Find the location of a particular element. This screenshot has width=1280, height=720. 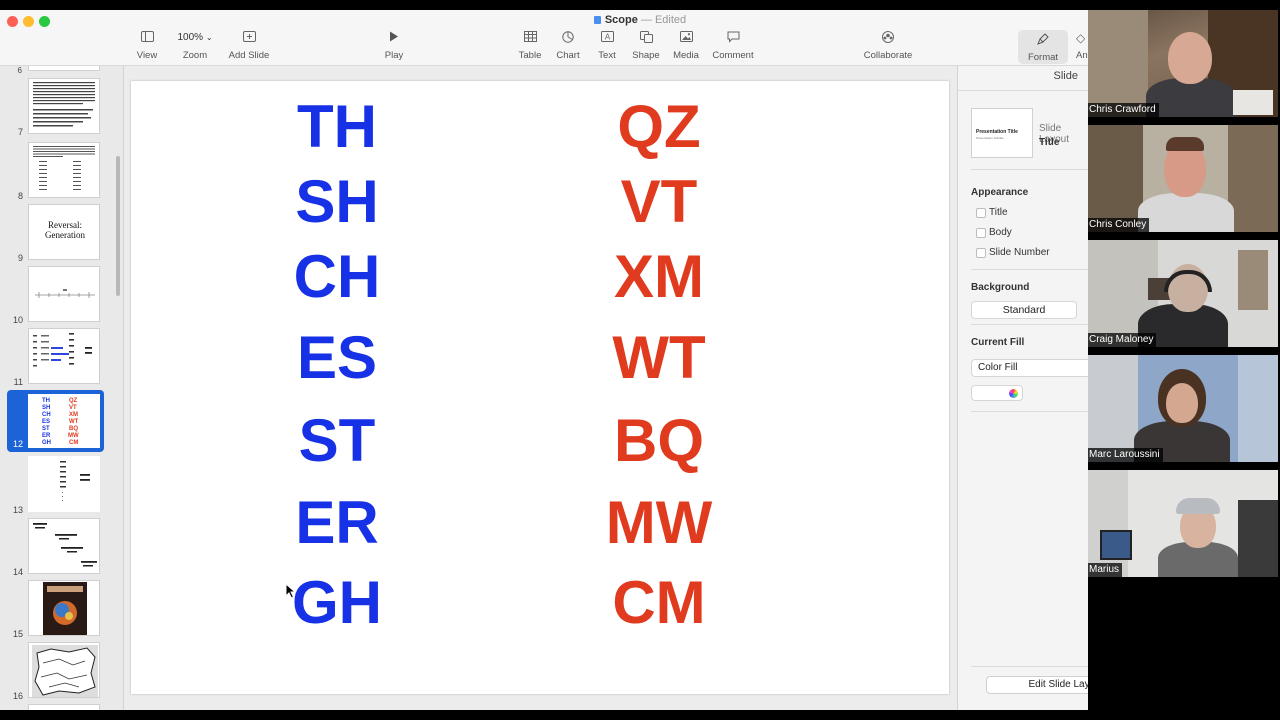

fill-type-popup: Color Fill is located at coordinates (1029, 368).